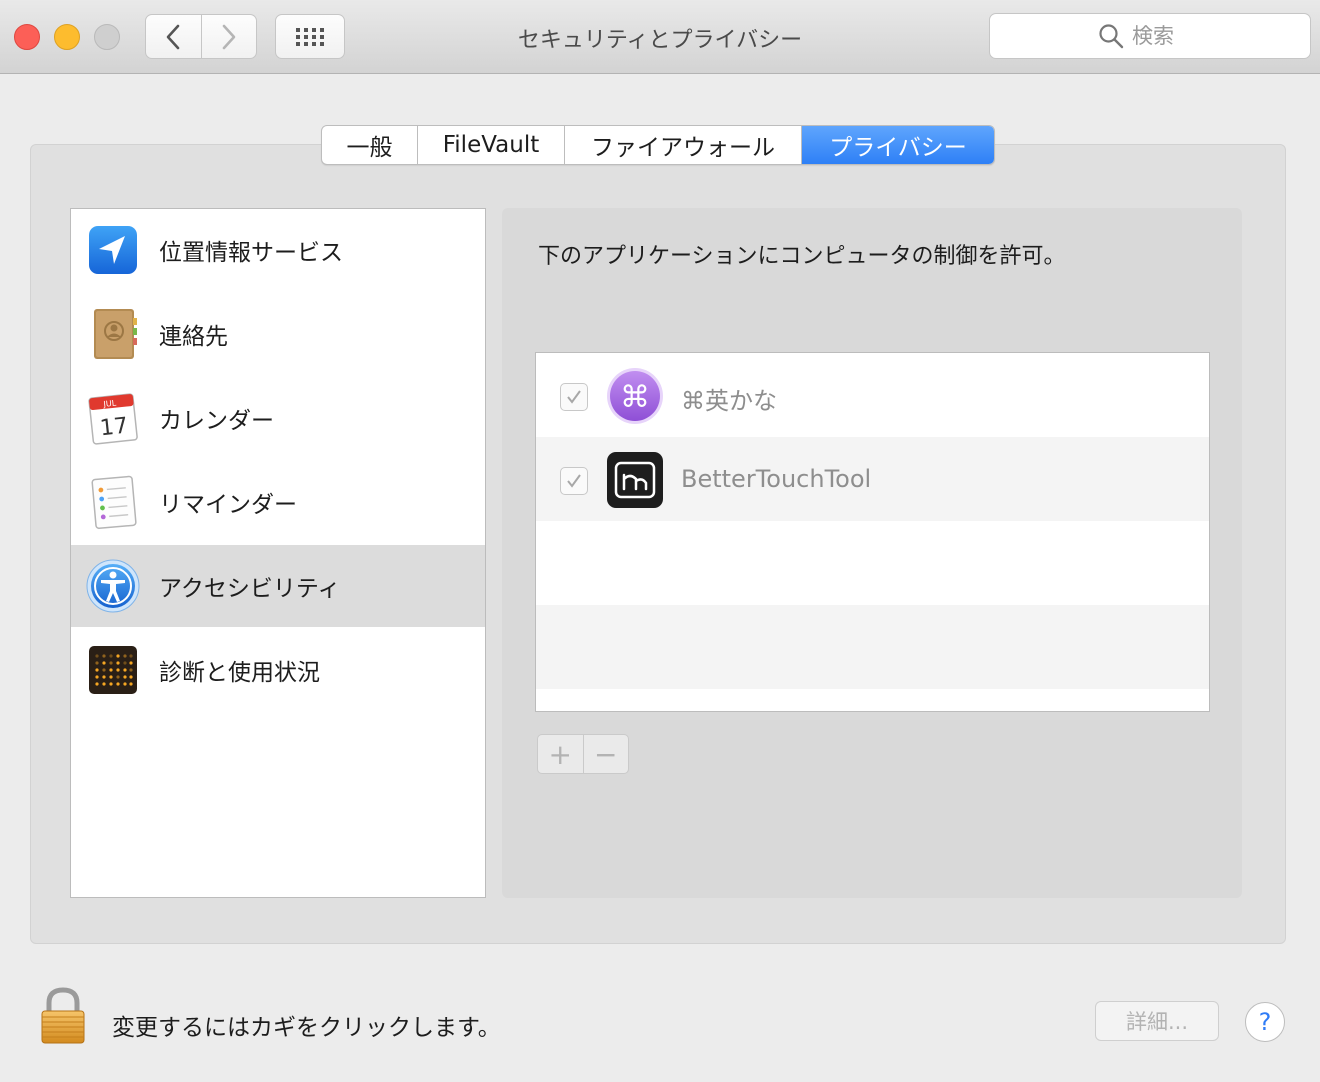 The width and height of the screenshot is (1320, 1082). Describe the element at coordinates (63, 1016) in the screenshot. I see `lock-icon` at that location.